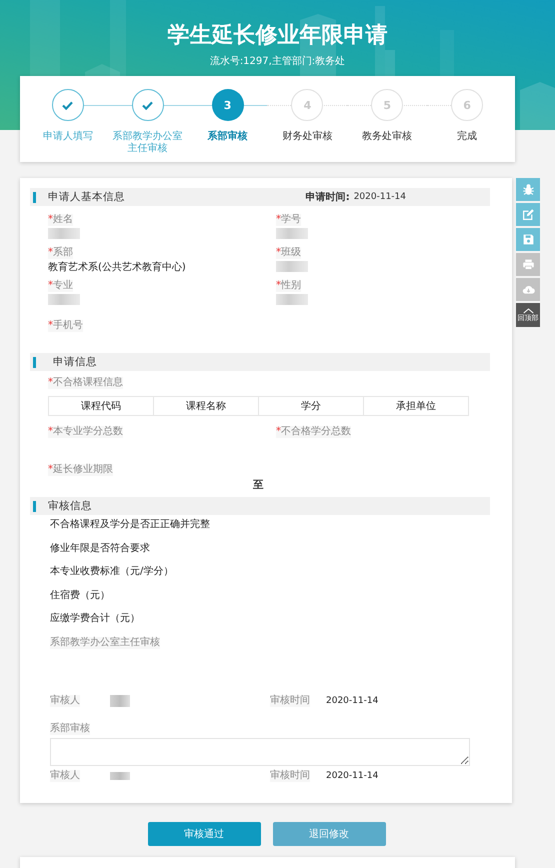 Image resolution: width=555 pixels, height=868 pixels. What do you see at coordinates (80, 596) in the screenshot?
I see `review-item: 住宿费（元）` at bounding box center [80, 596].